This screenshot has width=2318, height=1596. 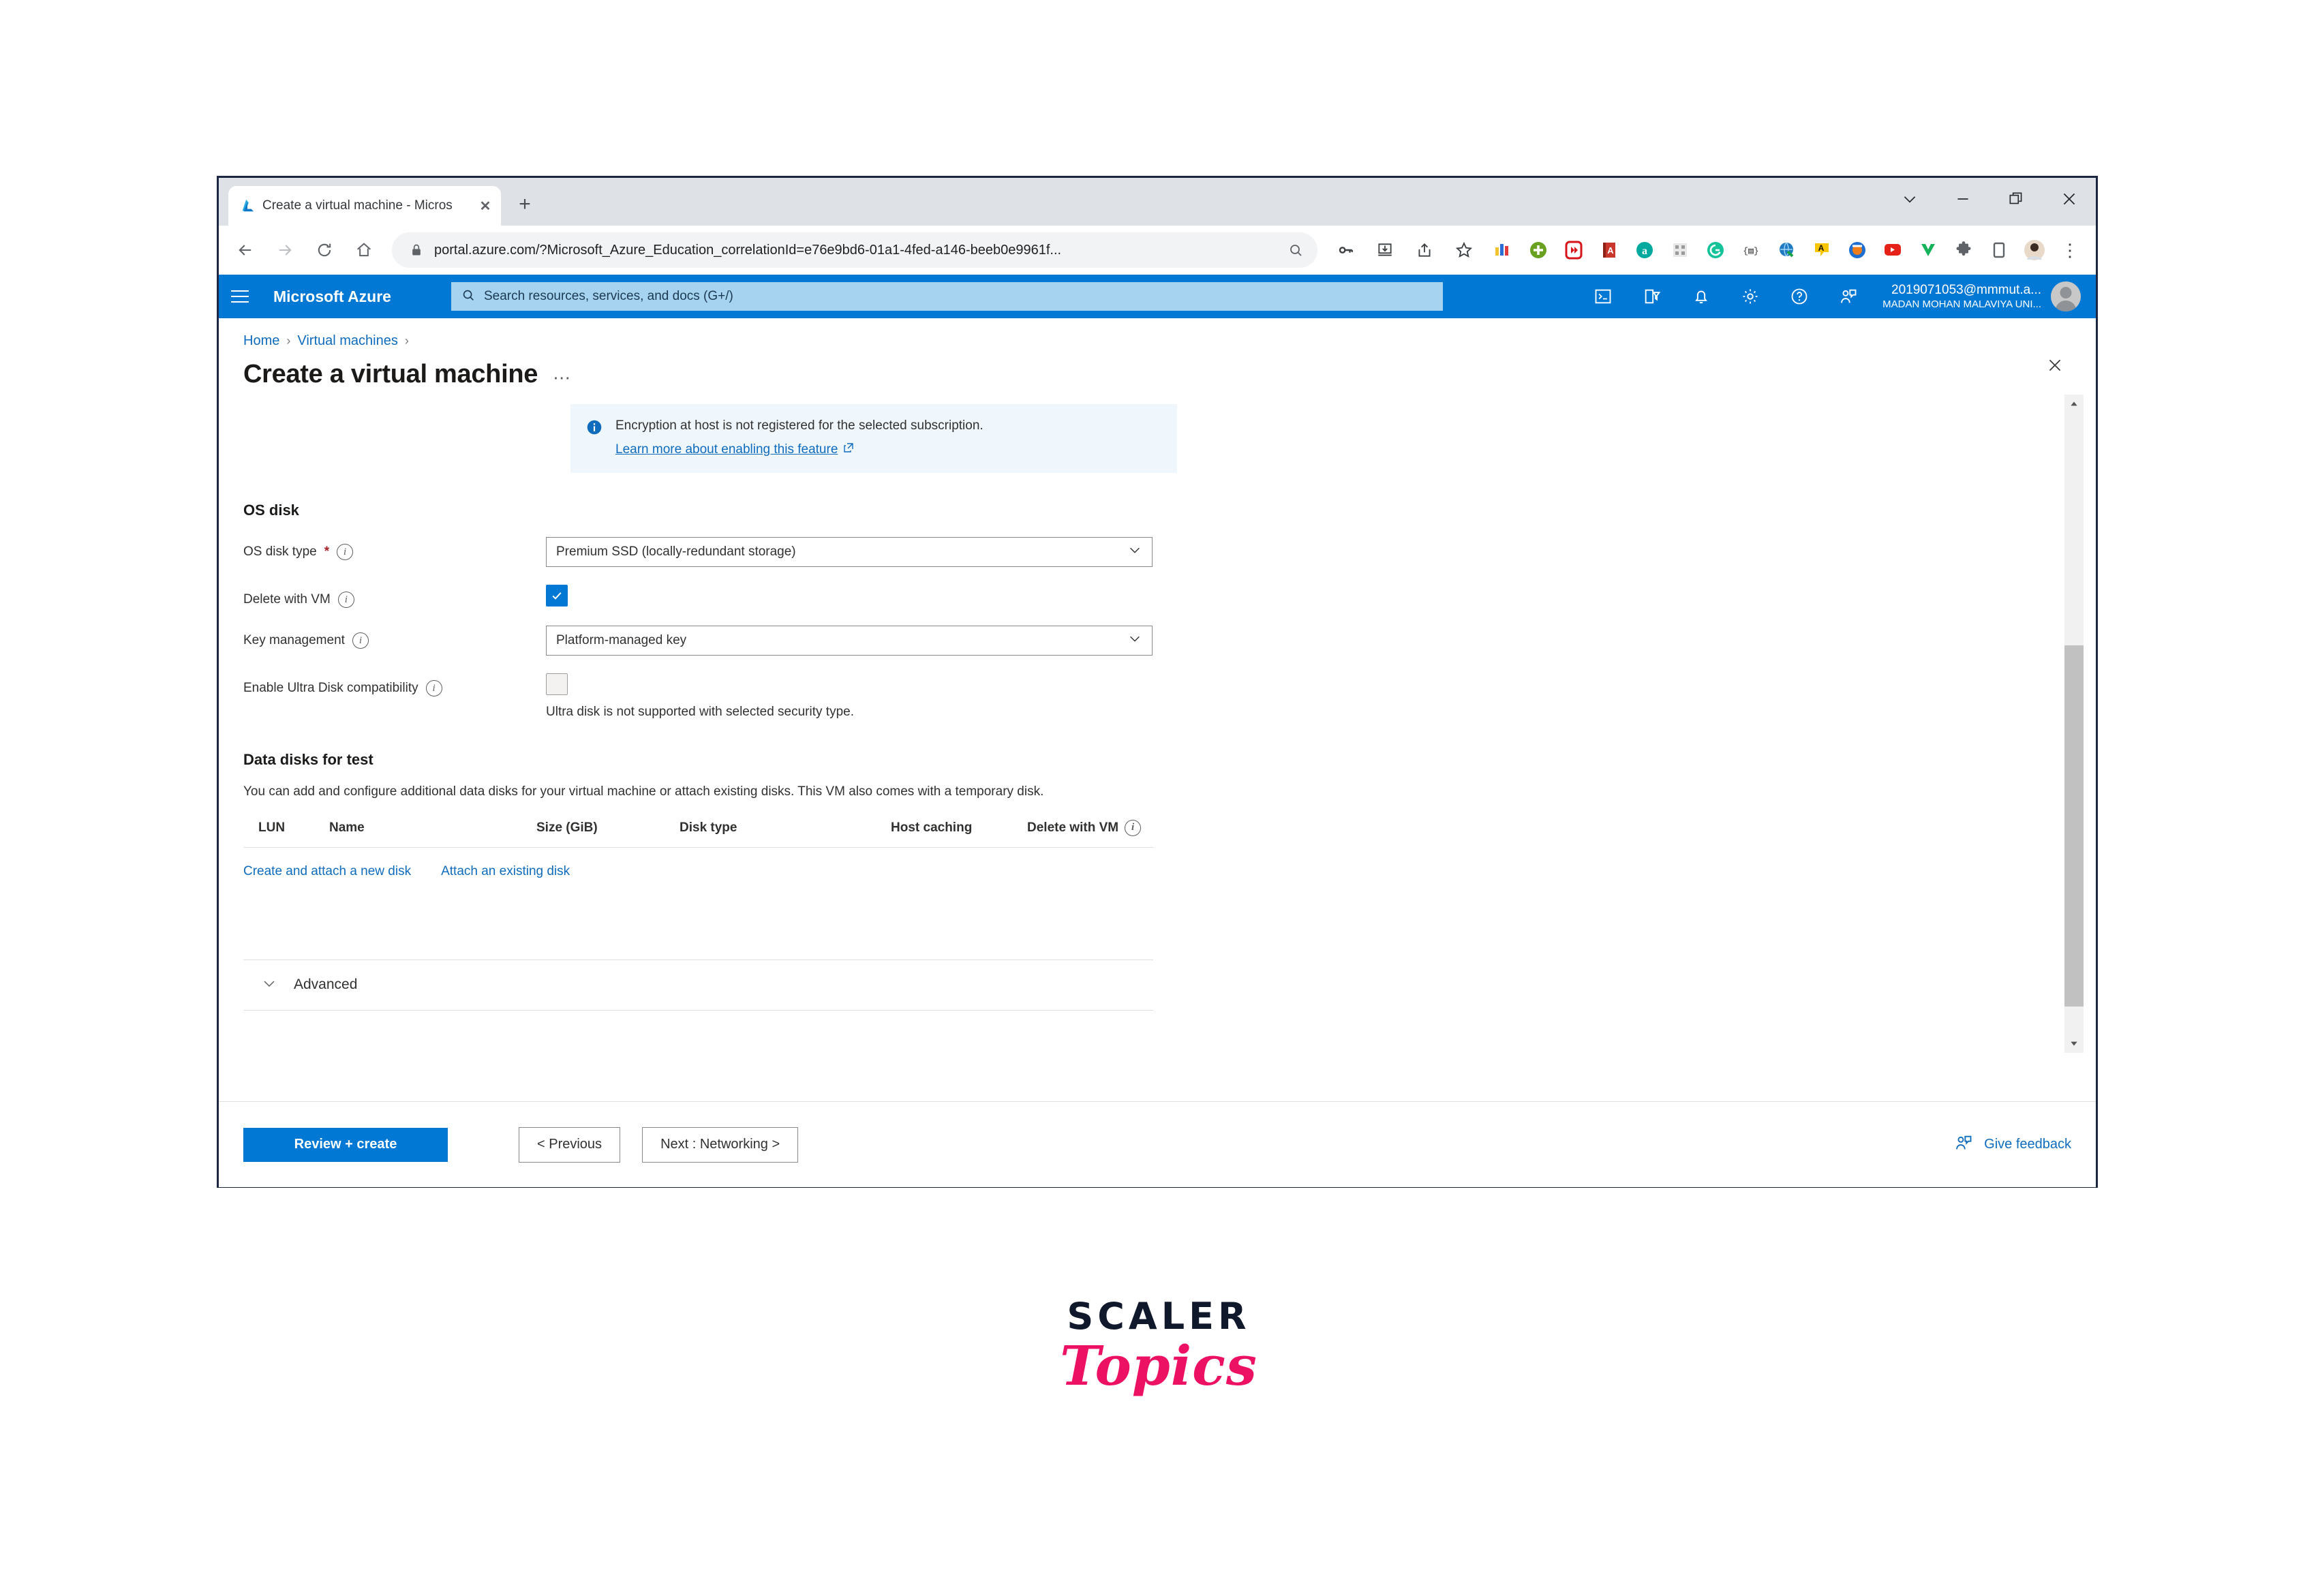 What do you see at coordinates (1963, 250) in the screenshot?
I see `extensions-puzzle-icon` at bounding box center [1963, 250].